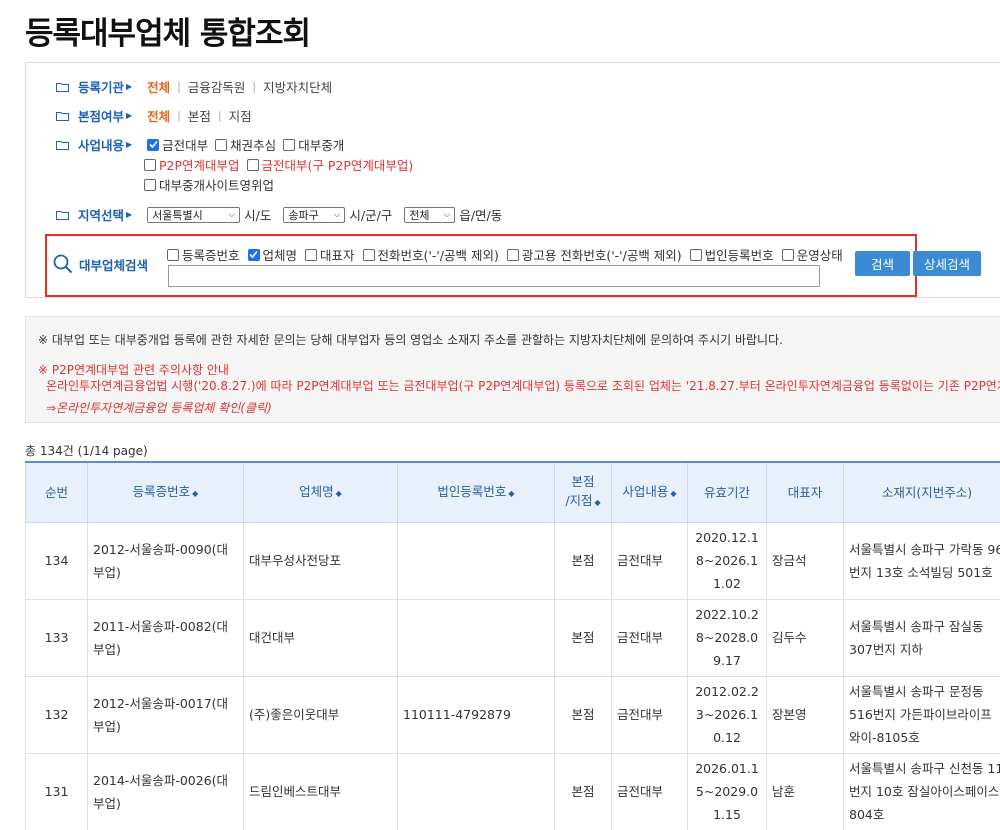 The height and width of the screenshot is (830, 1000). What do you see at coordinates (165, 637) in the screenshot?
I see `cell-reg-no: 2011-서울송파-0082(대부업)` at bounding box center [165, 637].